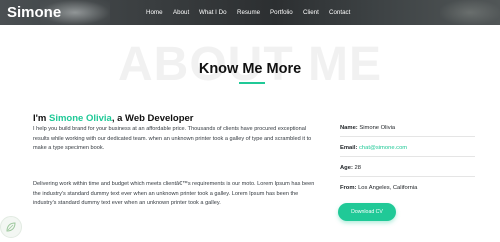 Image resolution: width=500 pixels, height=242 pixels. Describe the element at coordinates (357, 168) in the screenshot. I see `info-age-value: 28` at that location.